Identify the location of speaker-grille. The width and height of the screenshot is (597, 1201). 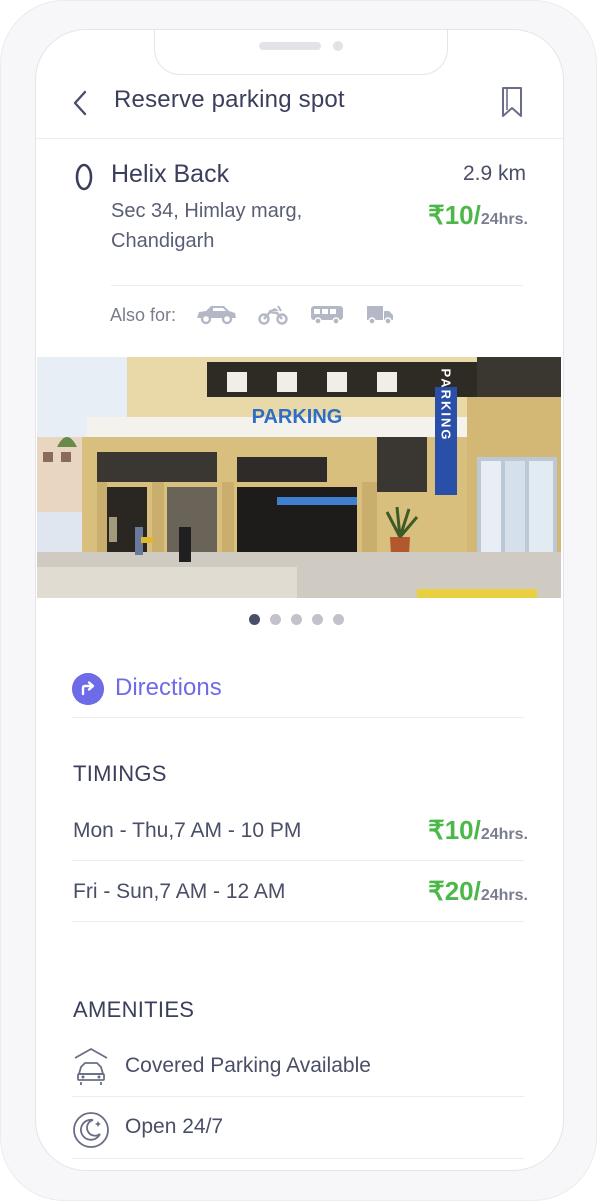
(290, 46).